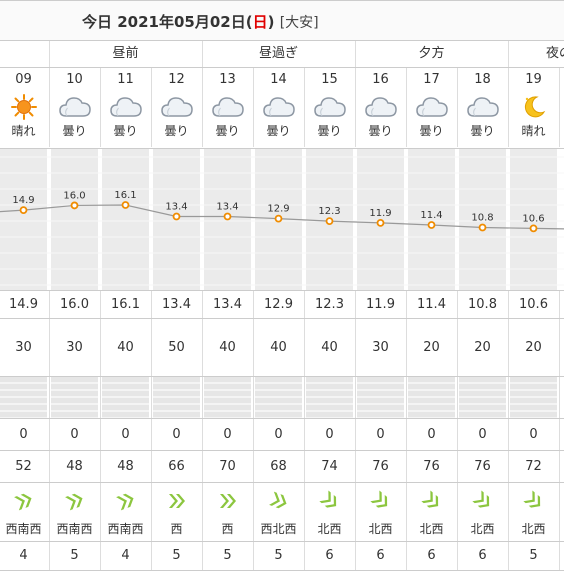 Image resolution: width=564 pixels, height=574 pixels. What do you see at coordinates (533, 304) in the screenshot?
I see `temperature-cell: 10.6` at bounding box center [533, 304].